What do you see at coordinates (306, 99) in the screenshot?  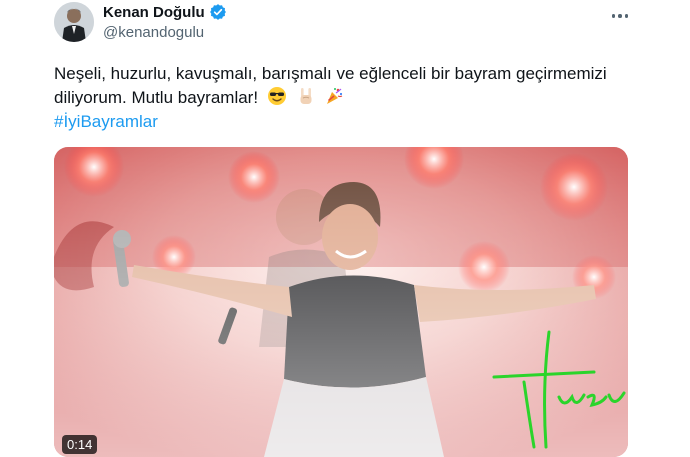 I see `sign-of-horns-icon` at bounding box center [306, 99].